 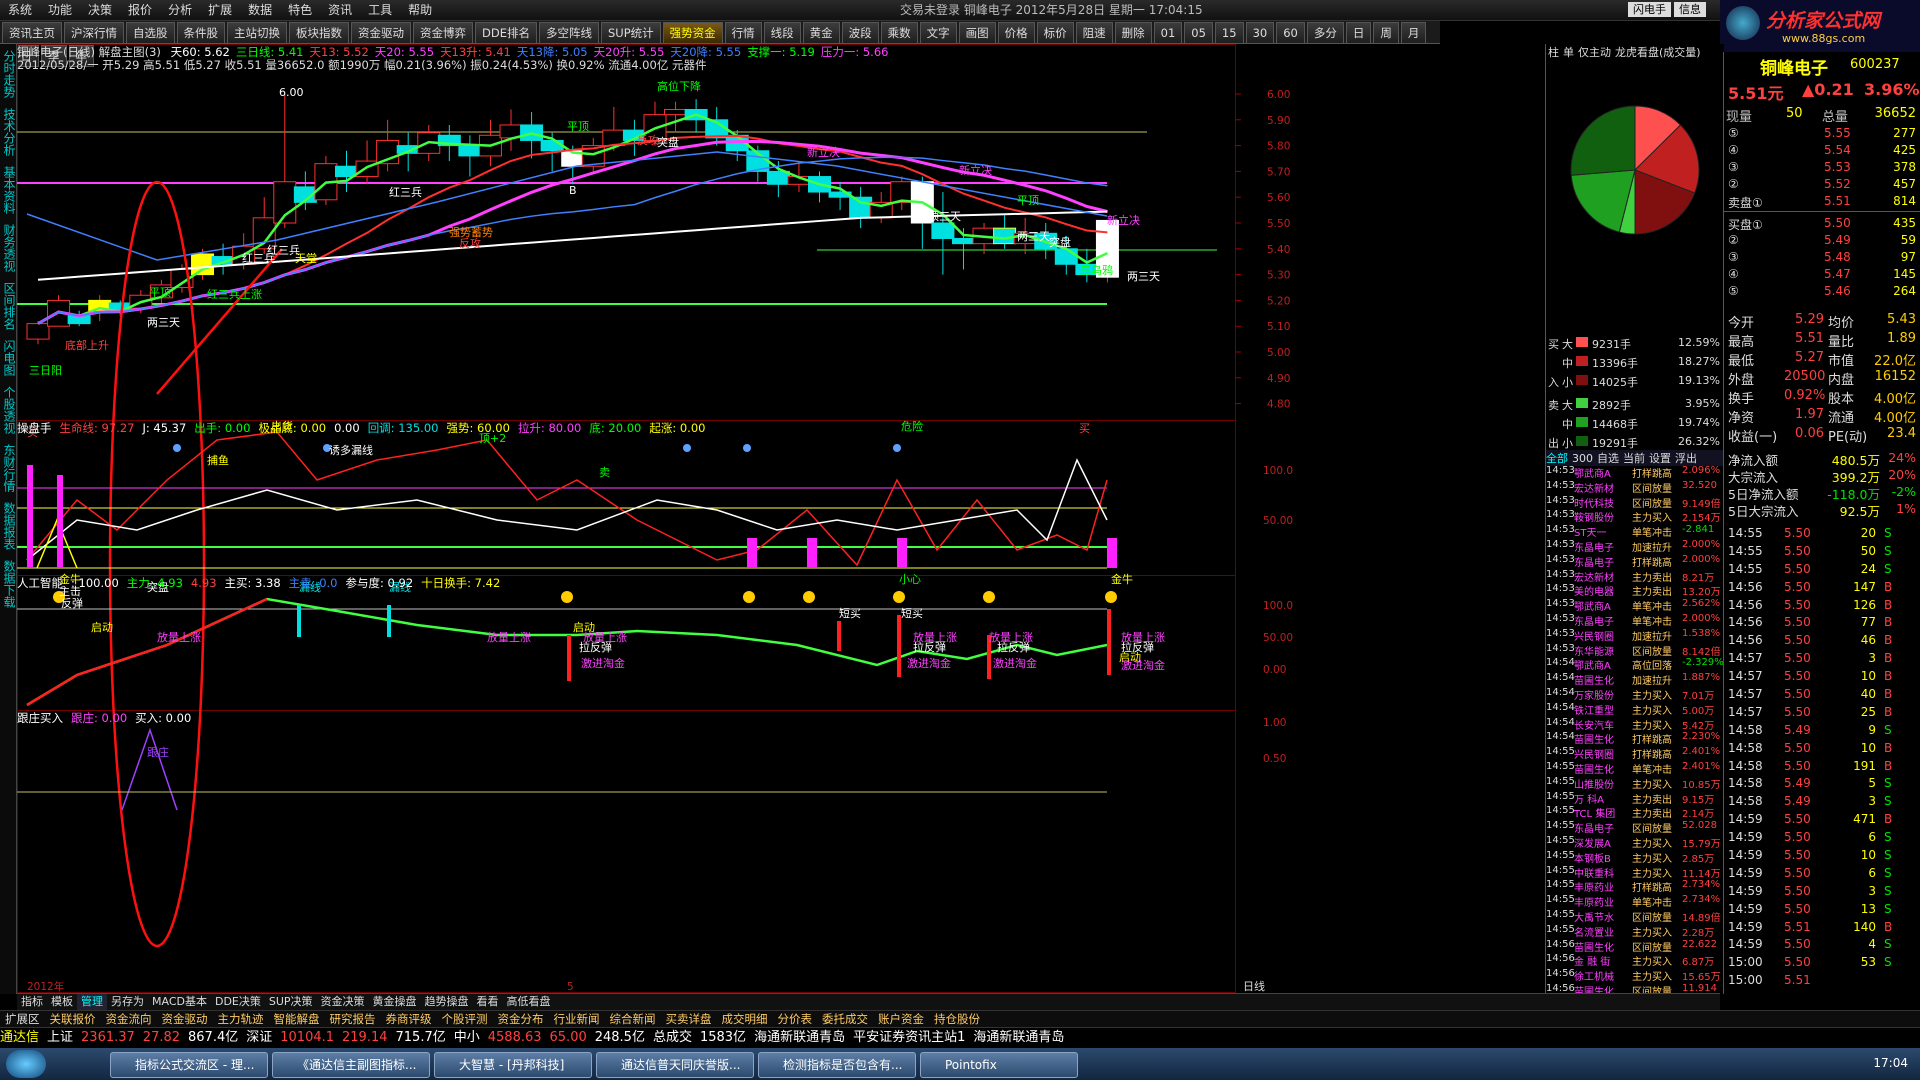 What do you see at coordinates (257, 33) in the screenshot?
I see `toolbar-button-4: 主站切换` at bounding box center [257, 33].